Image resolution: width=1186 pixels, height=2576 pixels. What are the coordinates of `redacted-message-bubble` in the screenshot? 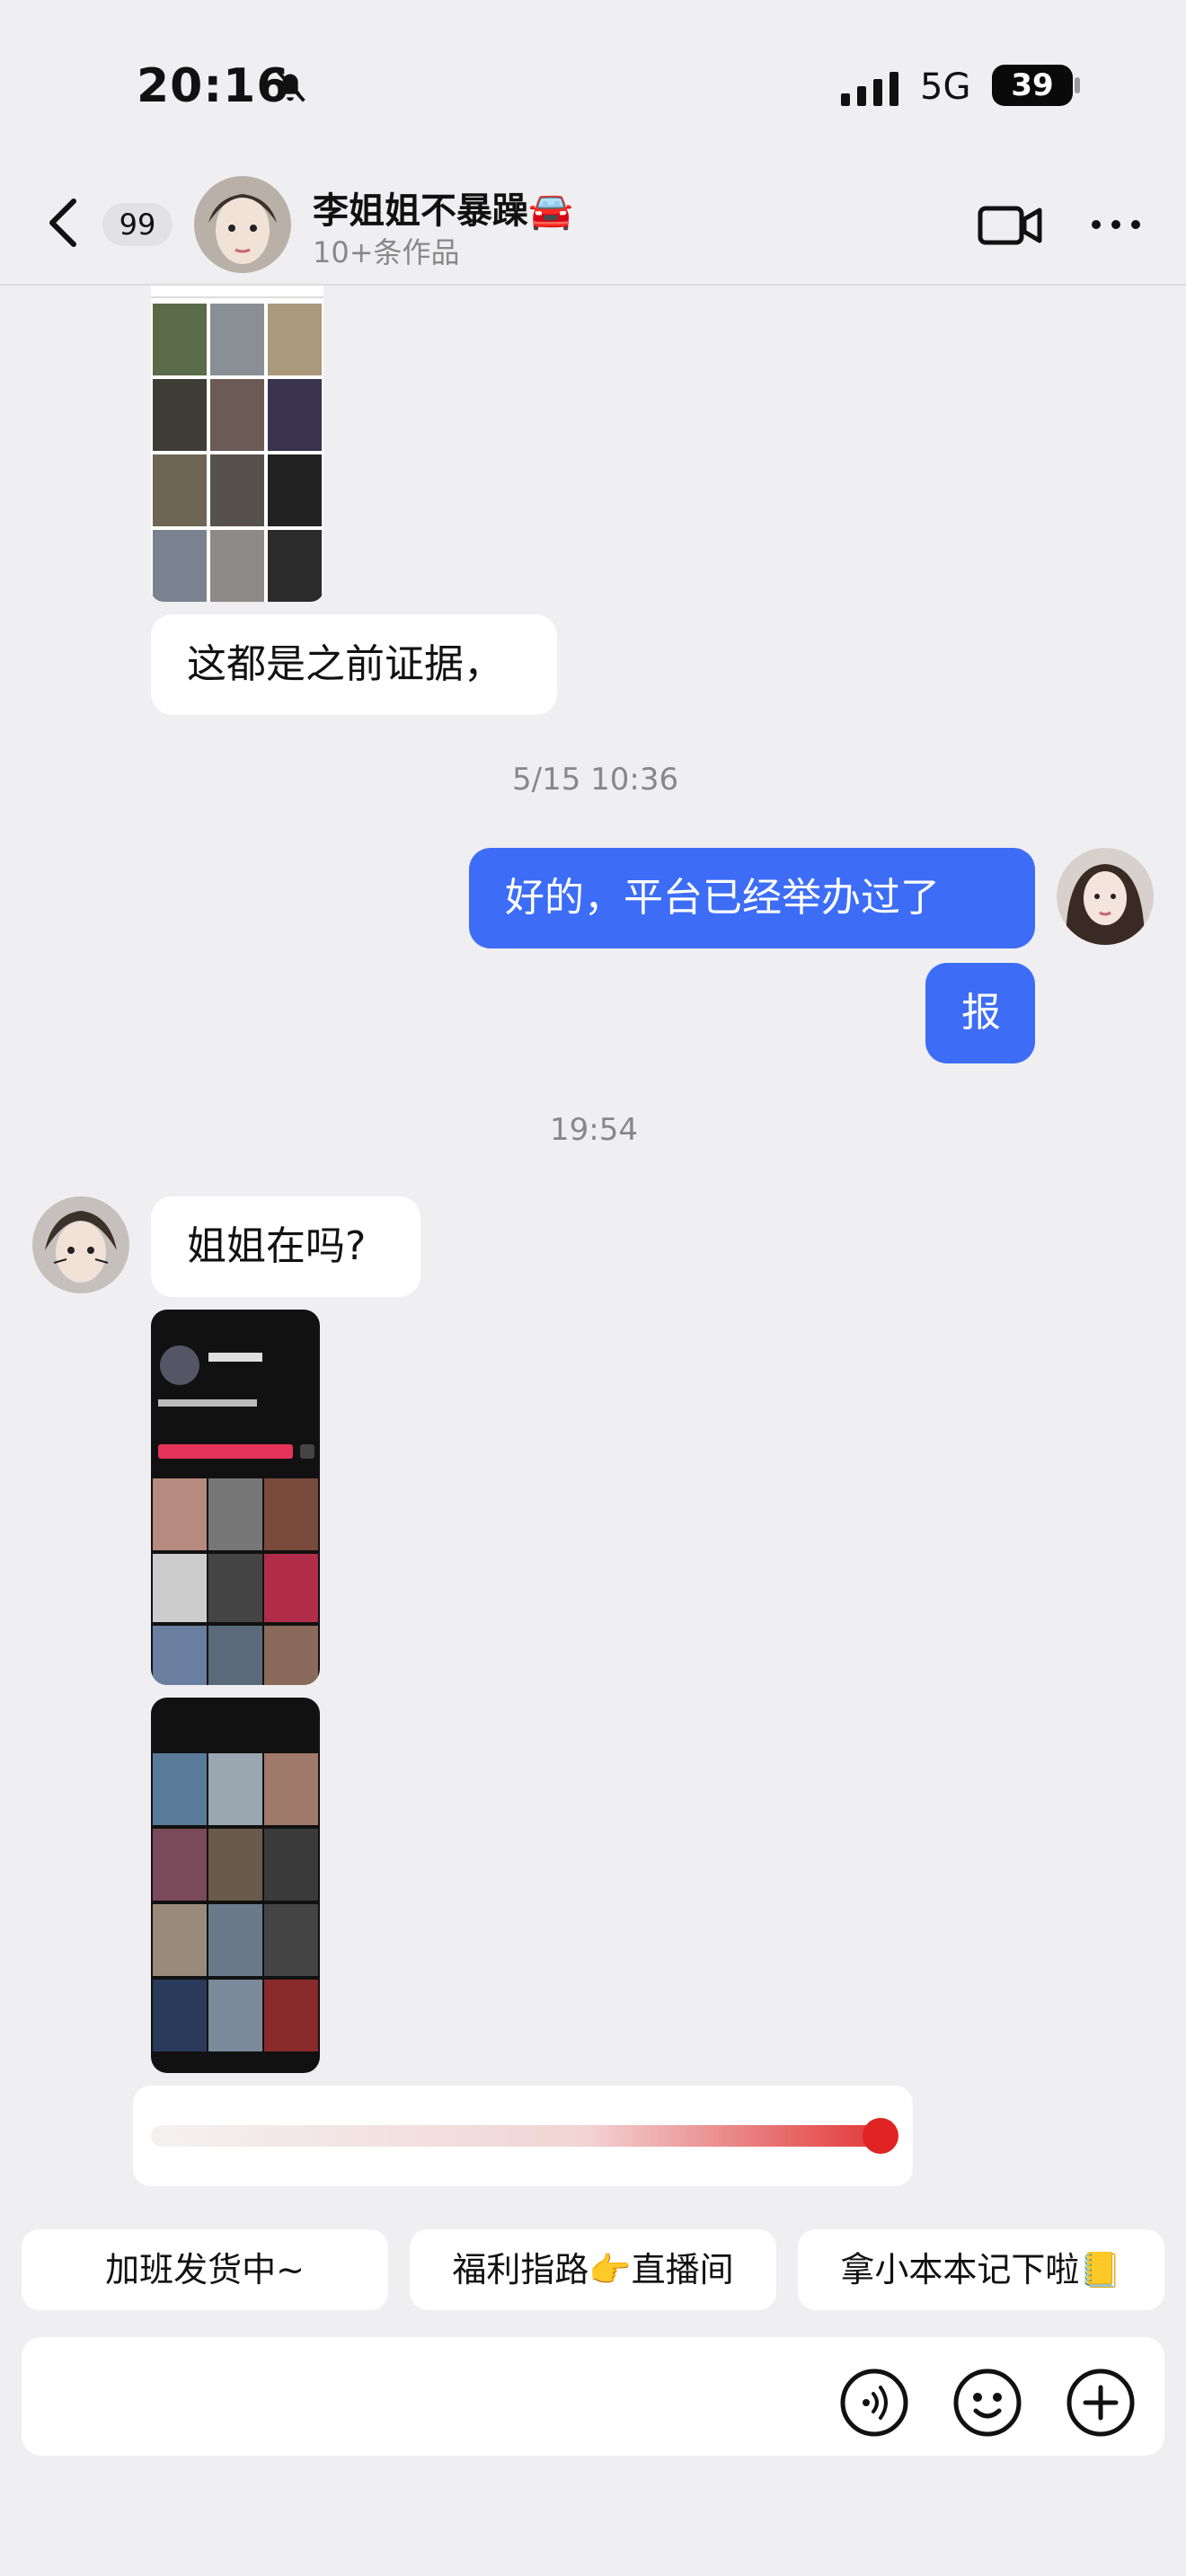 It's located at (523, 2136).